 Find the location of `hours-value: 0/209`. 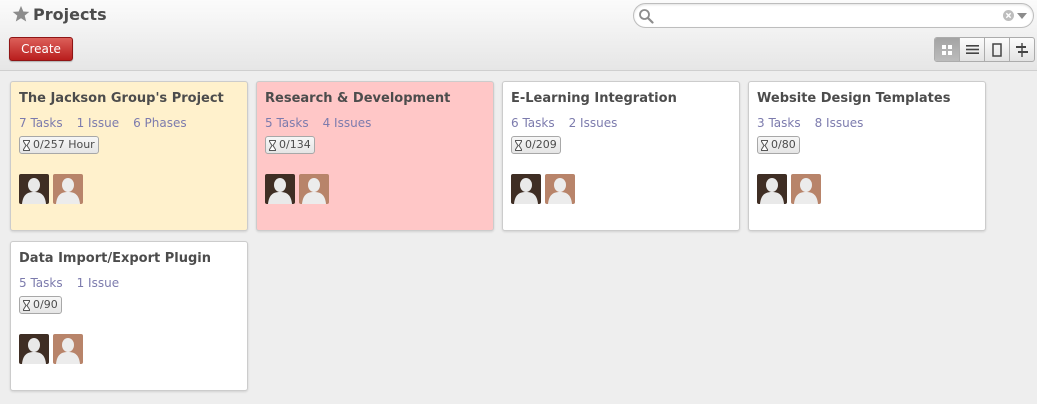

hours-value: 0/209 is located at coordinates (541, 144).